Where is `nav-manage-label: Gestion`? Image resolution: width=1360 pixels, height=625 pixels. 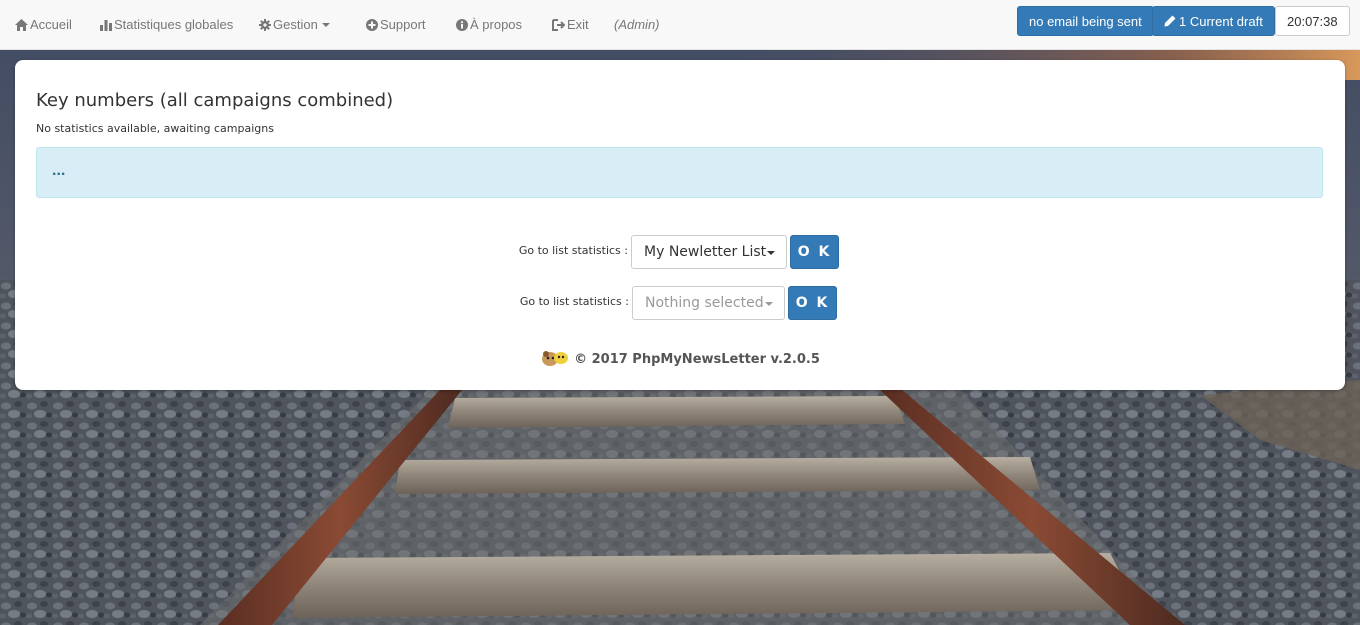 nav-manage-label: Gestion is located at coordinates (295, 24).